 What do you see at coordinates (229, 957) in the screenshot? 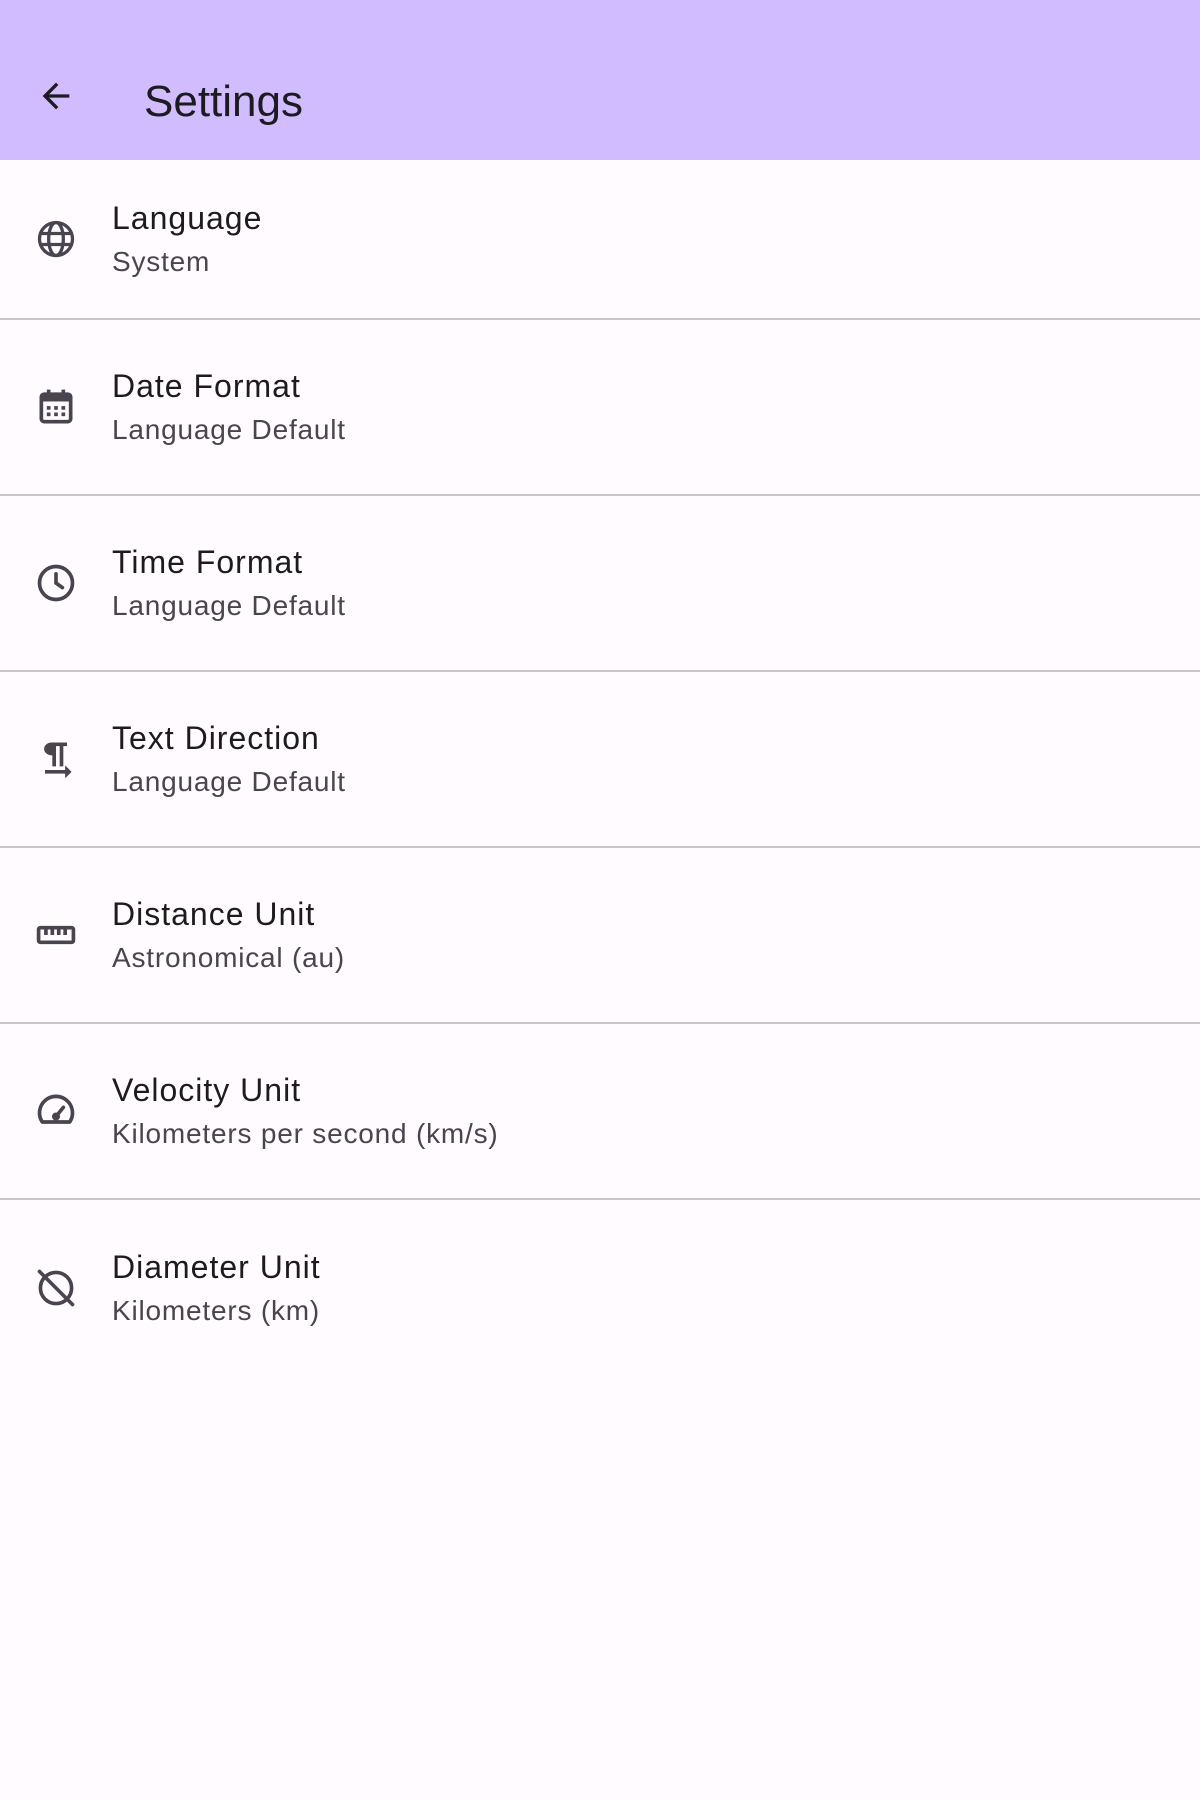
I see `setting-value: Astronomical (au)` at bounding box center [229, 957].